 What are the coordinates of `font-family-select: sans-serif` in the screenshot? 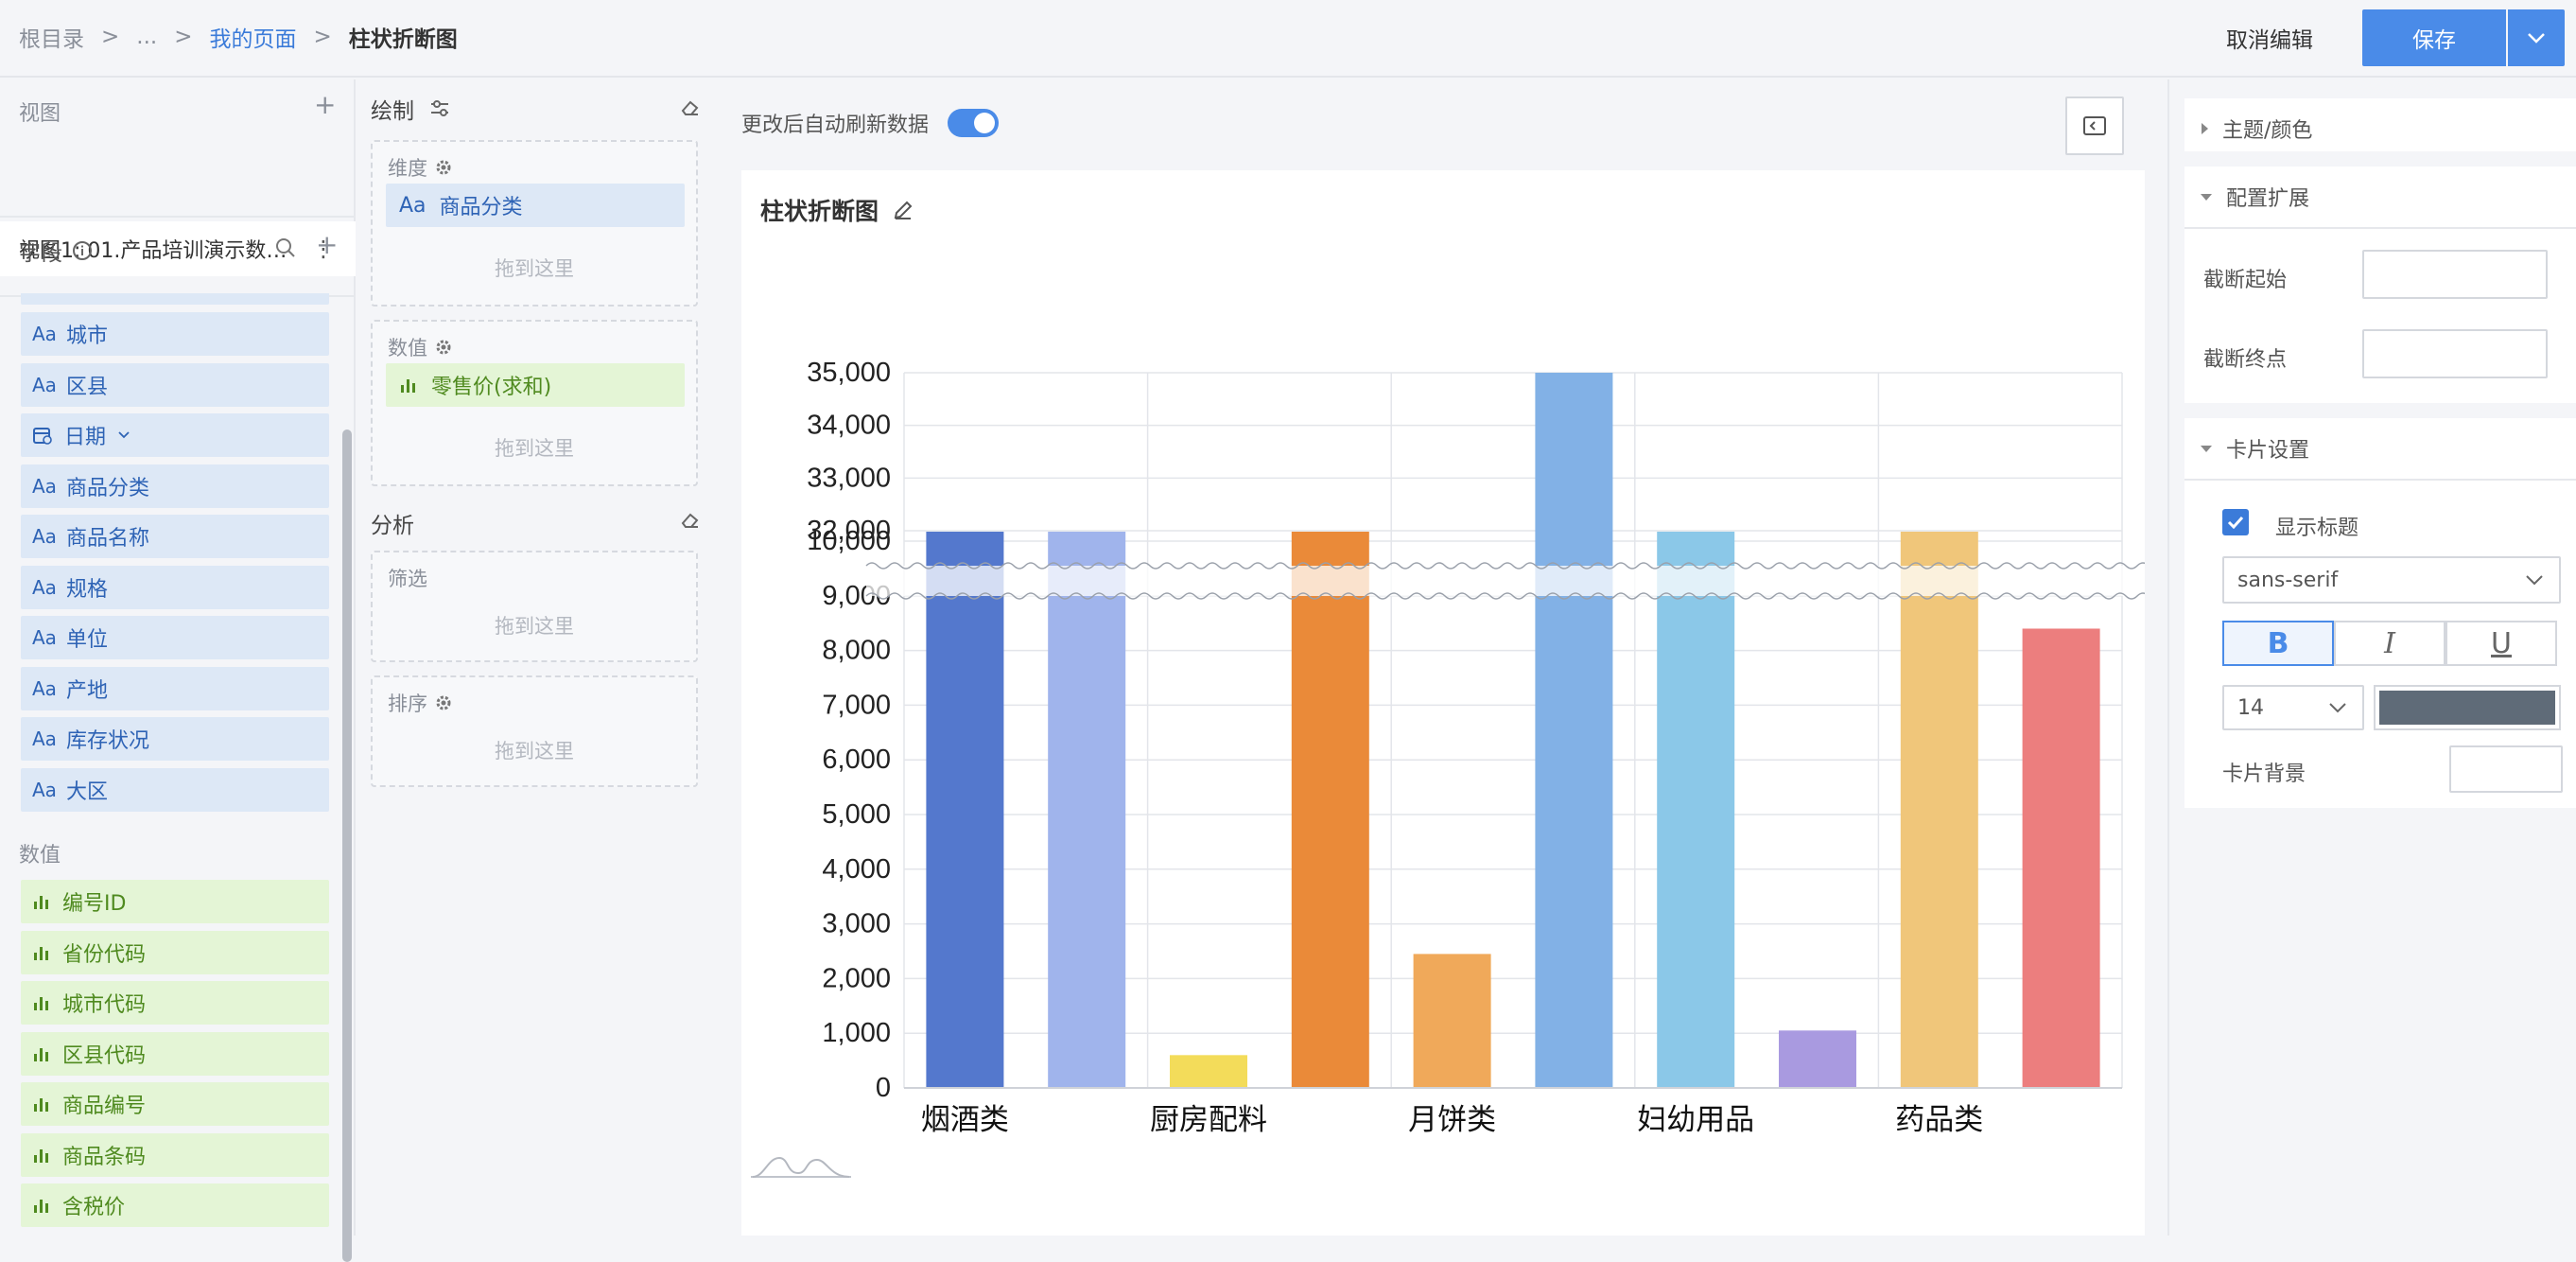 It's located at (2391, 580).